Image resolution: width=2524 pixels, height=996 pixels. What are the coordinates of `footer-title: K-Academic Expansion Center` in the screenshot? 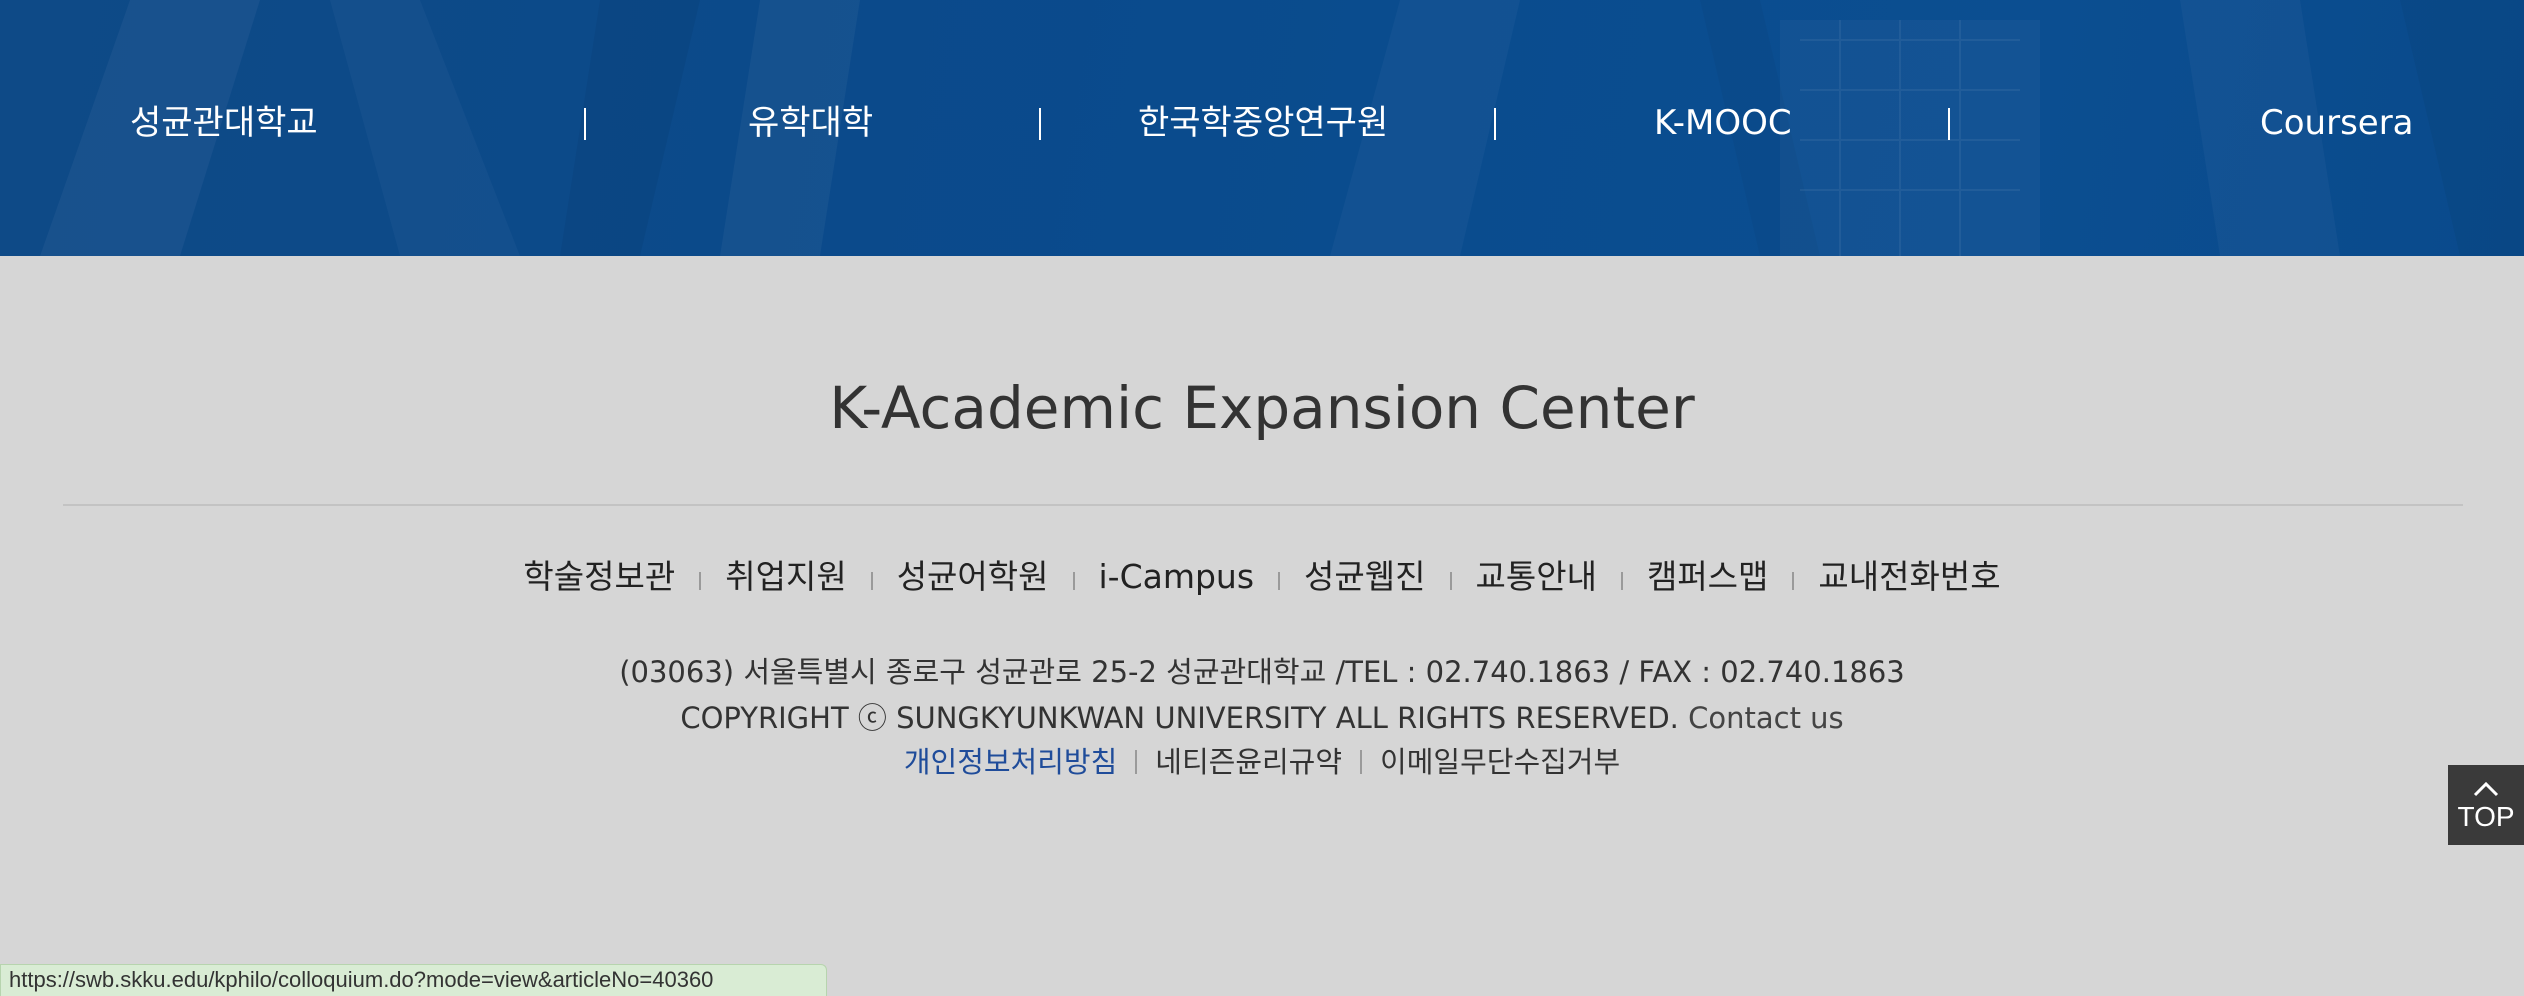 It's located at (1262, 408).